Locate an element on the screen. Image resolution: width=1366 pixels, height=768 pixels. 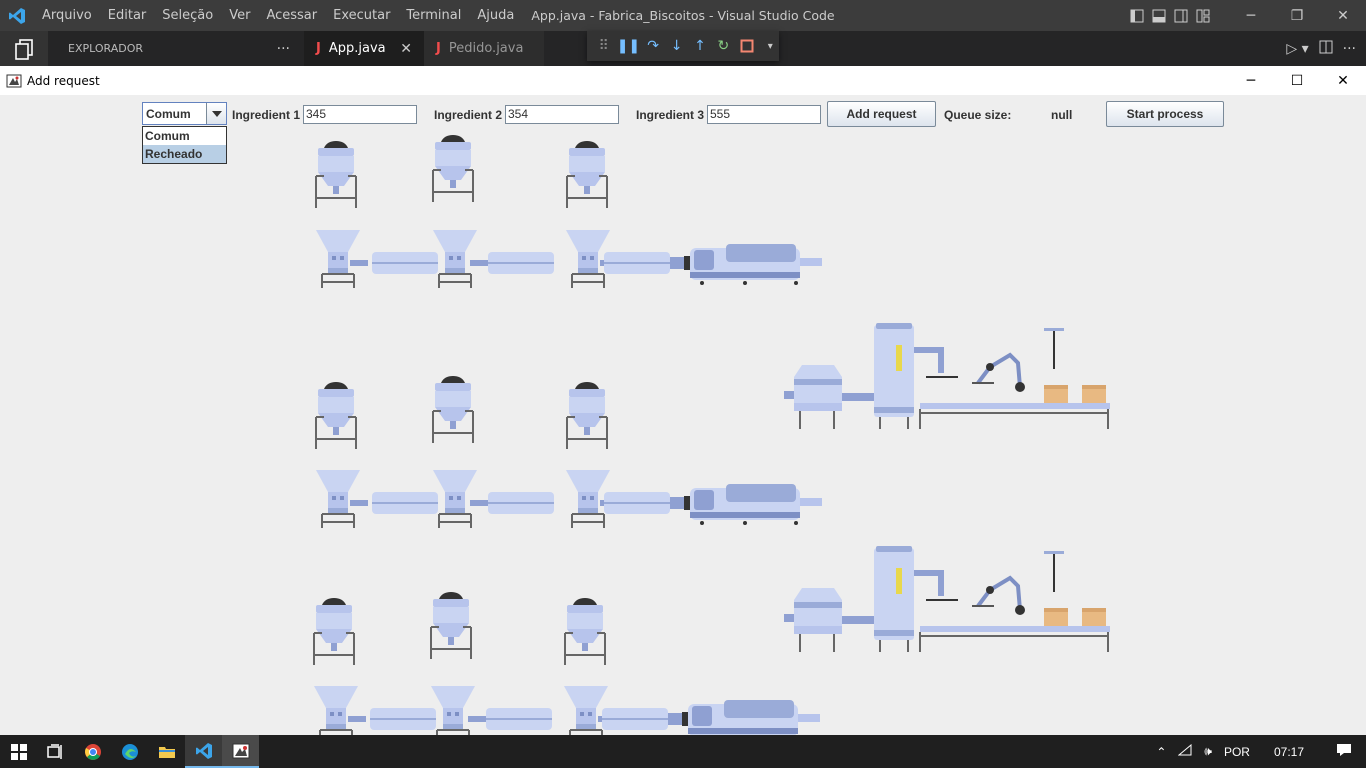
toggle-secondary-sidebar-icon is located at coordinates (1181, 15).